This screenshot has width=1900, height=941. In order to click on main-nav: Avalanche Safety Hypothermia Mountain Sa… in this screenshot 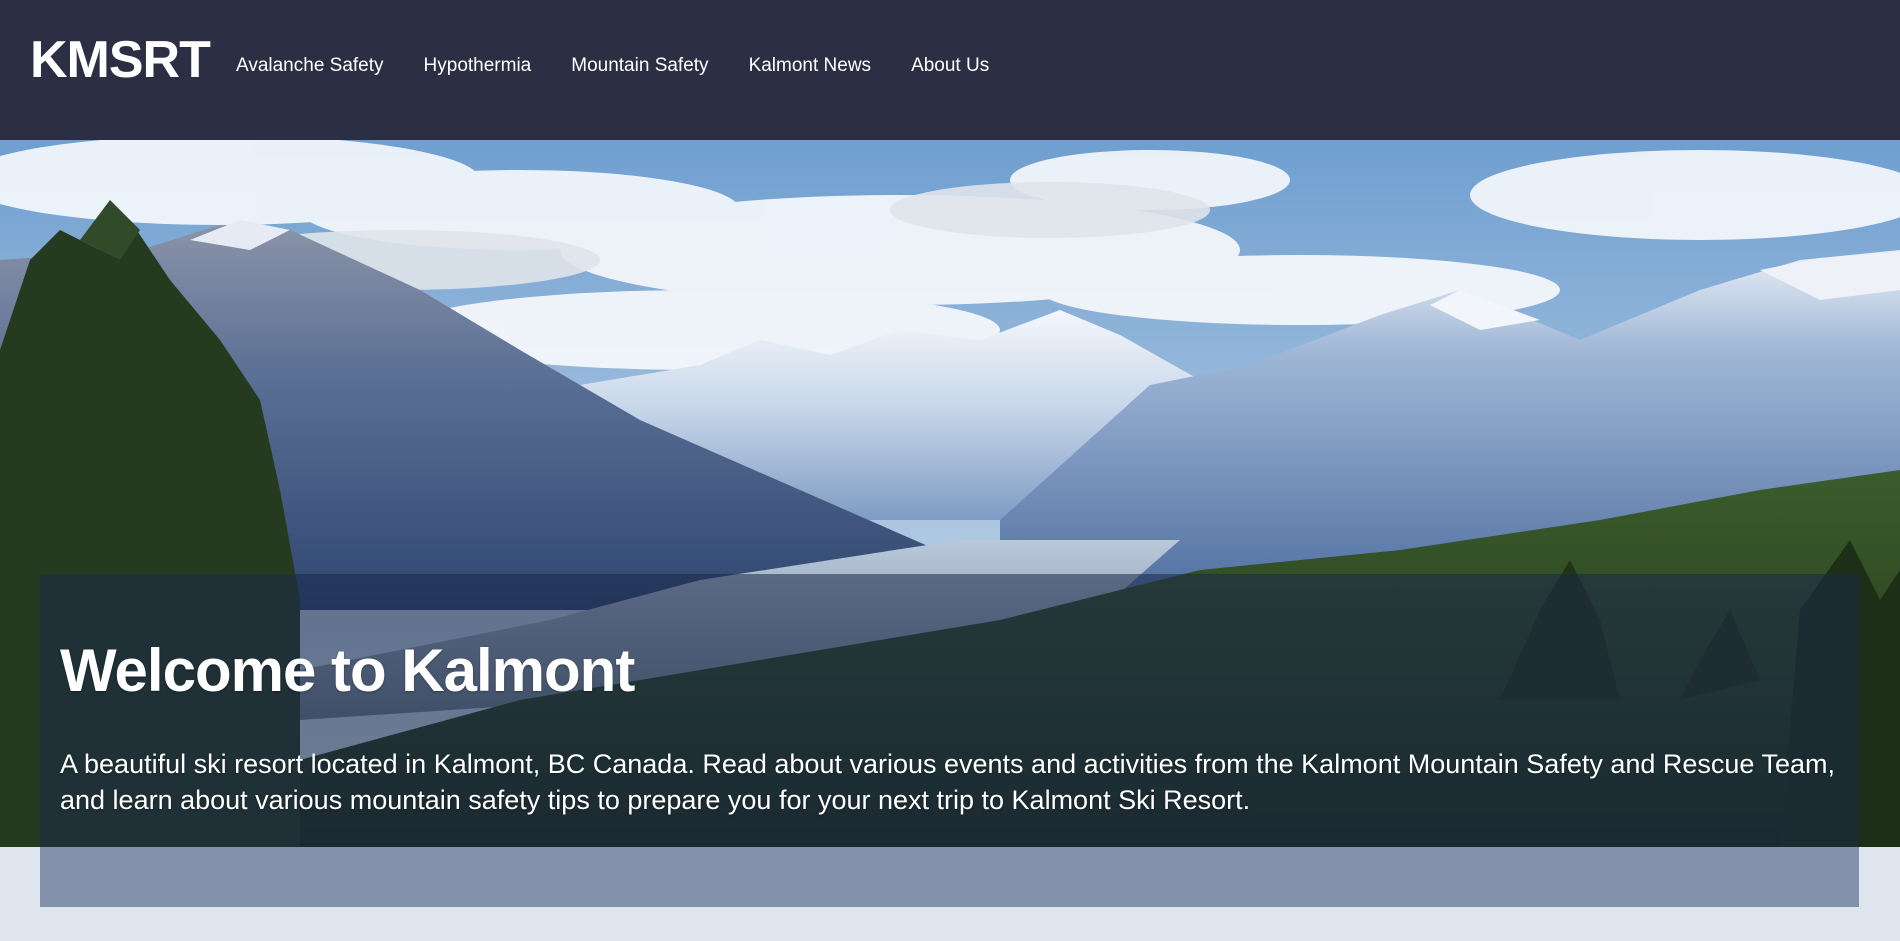, I will do `click(632, 66)`.